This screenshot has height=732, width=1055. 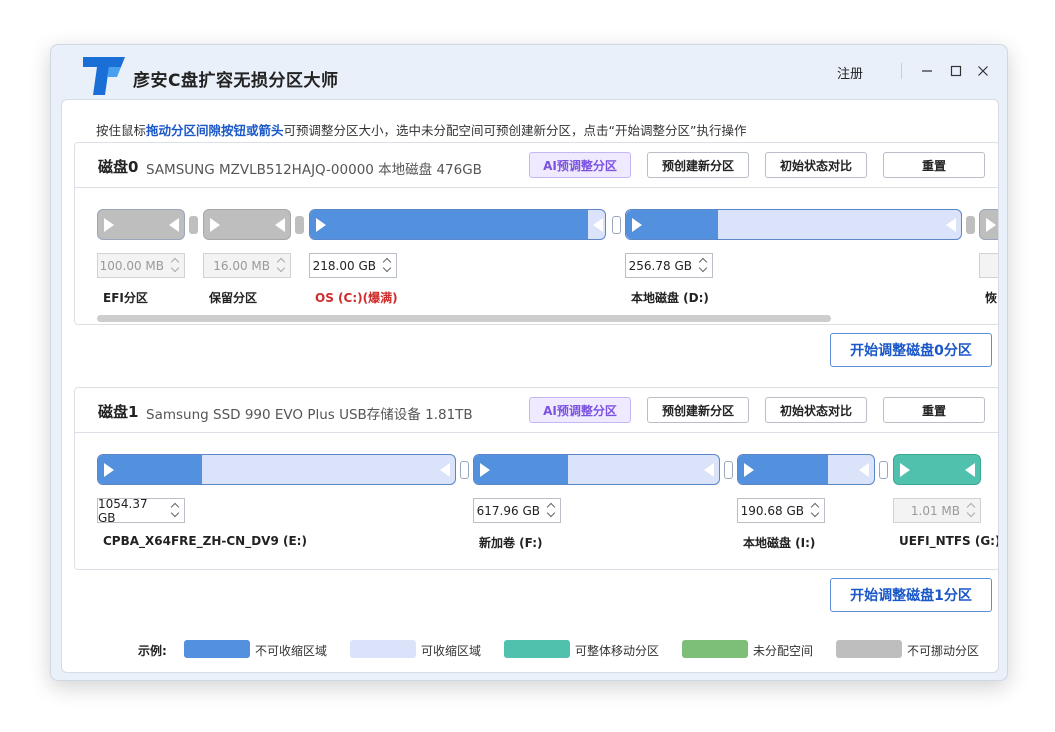 I want to click on disk0-msr-size-input: 16.00 MB, so click(x=247, y=265).